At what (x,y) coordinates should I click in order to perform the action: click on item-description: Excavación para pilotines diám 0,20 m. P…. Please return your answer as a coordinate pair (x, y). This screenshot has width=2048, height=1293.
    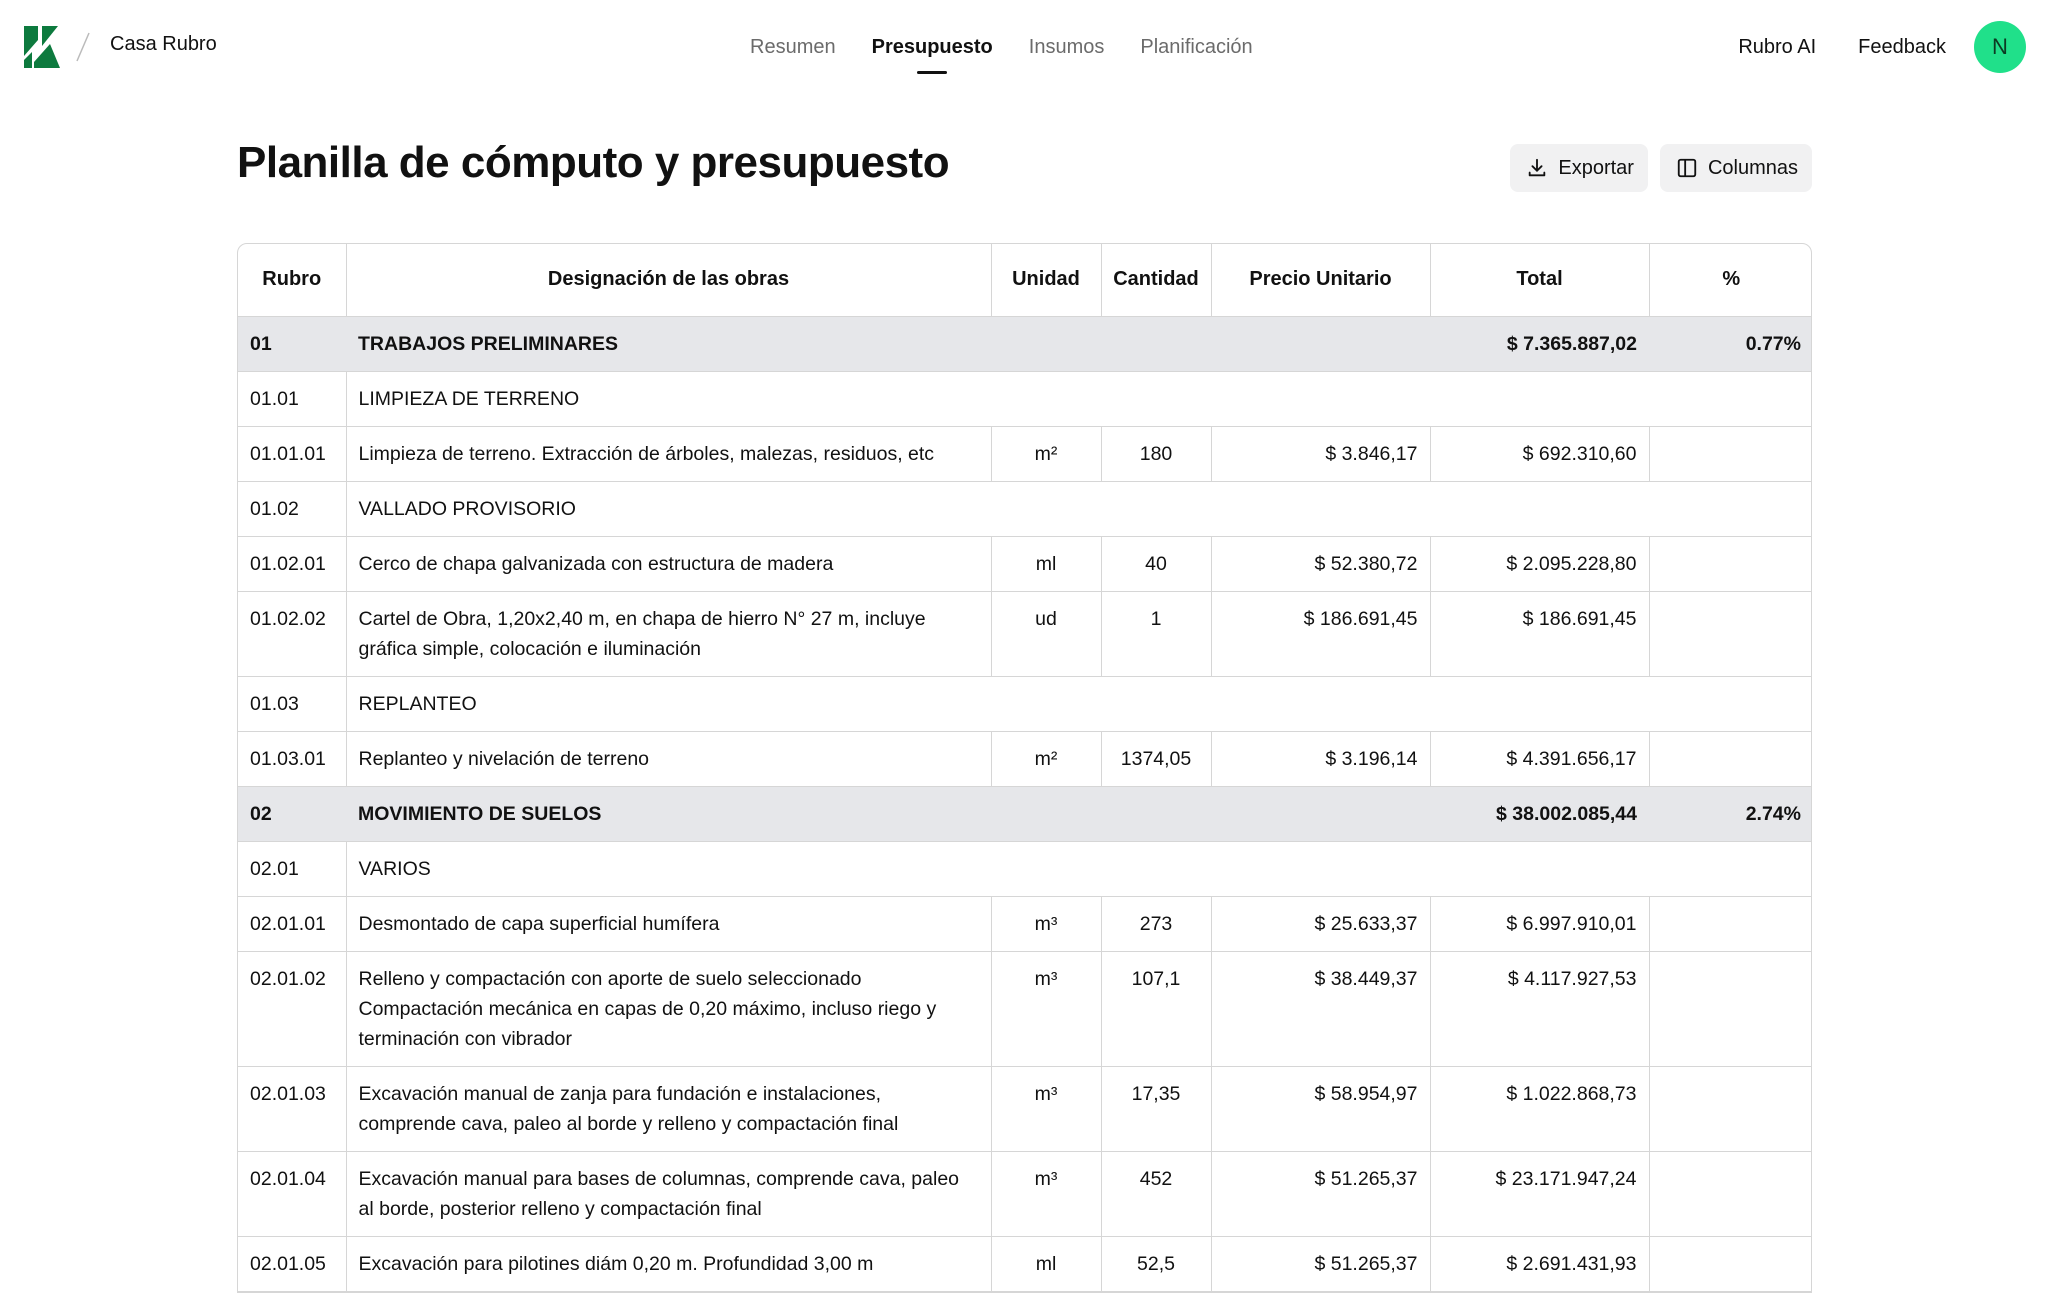
    Looking at the image, I should click on (669, 1264).